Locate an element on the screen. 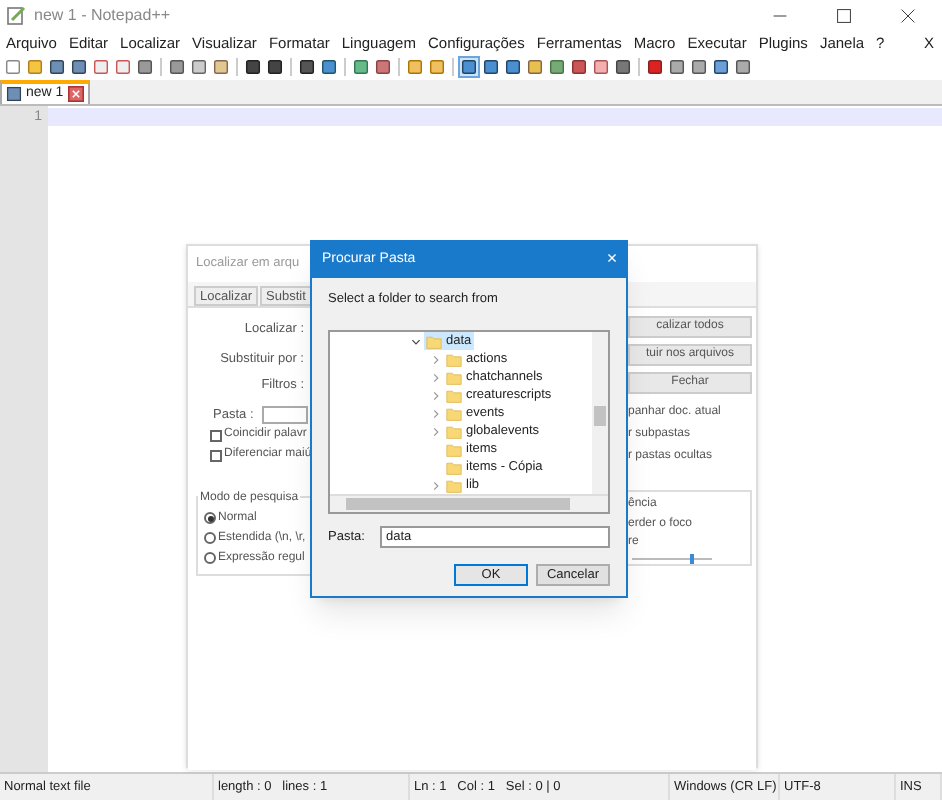 Image resolution: width=942 pixels, height=800 pixels. close-button: × is located at coordinates (612, 260).